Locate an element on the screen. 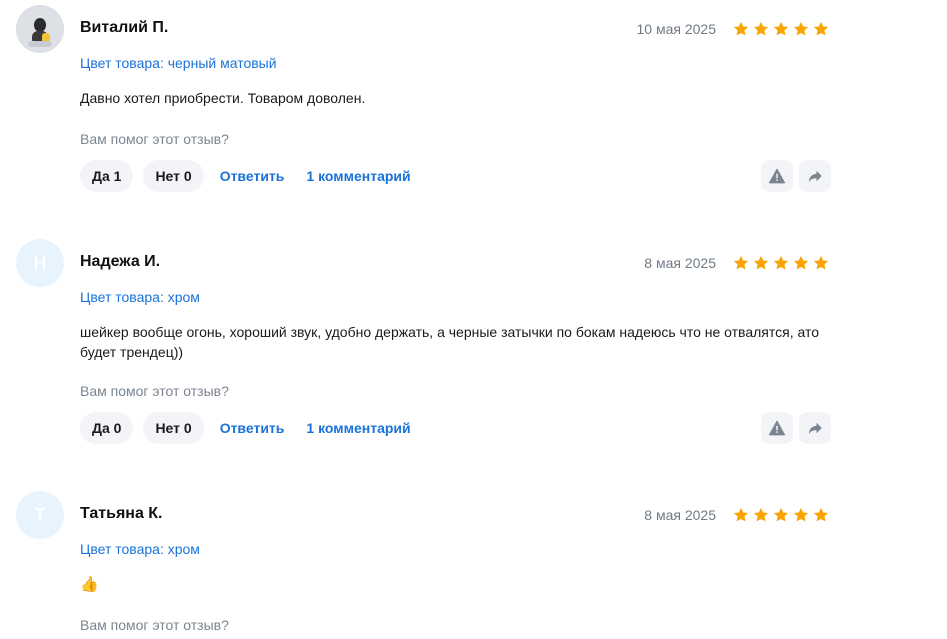 This screenshot has height=639, width=947. helpful-yes-button: Да 0 is located at coordinates (107, 428).